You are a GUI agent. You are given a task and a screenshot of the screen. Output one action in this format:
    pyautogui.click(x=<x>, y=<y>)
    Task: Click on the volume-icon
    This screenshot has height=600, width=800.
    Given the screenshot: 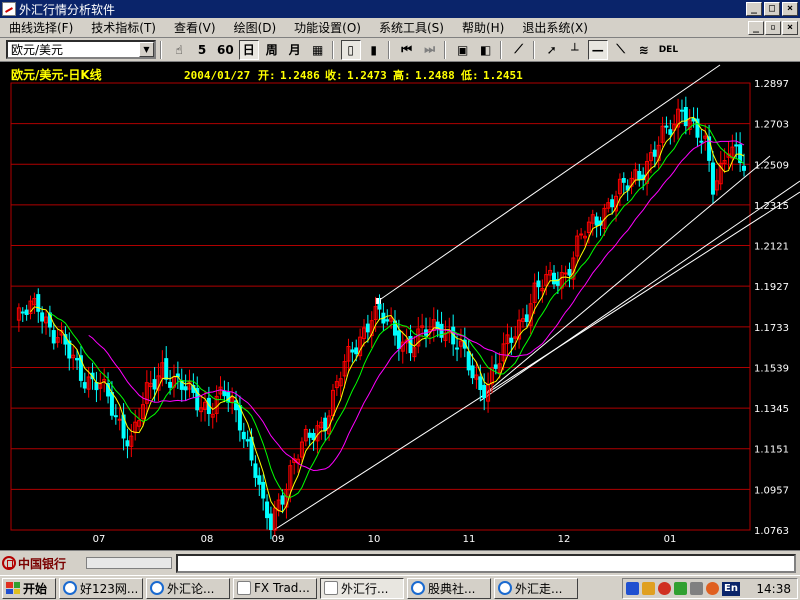 What is the action you would take?
    pyautogui.click(x=648, y=588)
    